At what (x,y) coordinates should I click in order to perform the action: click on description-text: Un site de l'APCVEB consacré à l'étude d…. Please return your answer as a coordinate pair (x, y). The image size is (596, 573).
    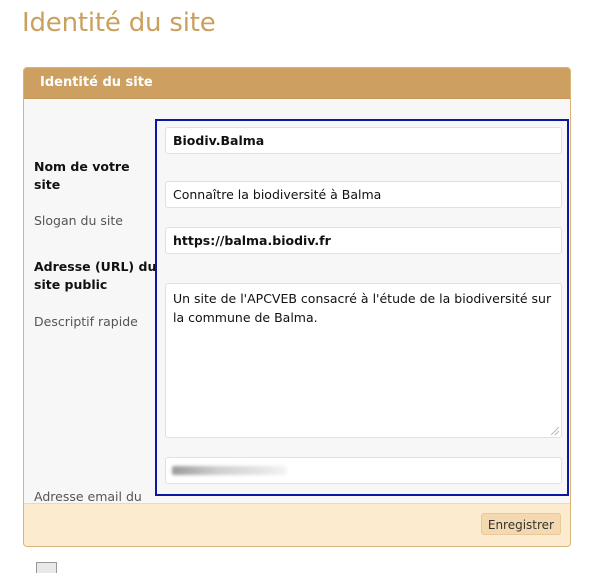
    Looking at the image, I should click on (362, 308).